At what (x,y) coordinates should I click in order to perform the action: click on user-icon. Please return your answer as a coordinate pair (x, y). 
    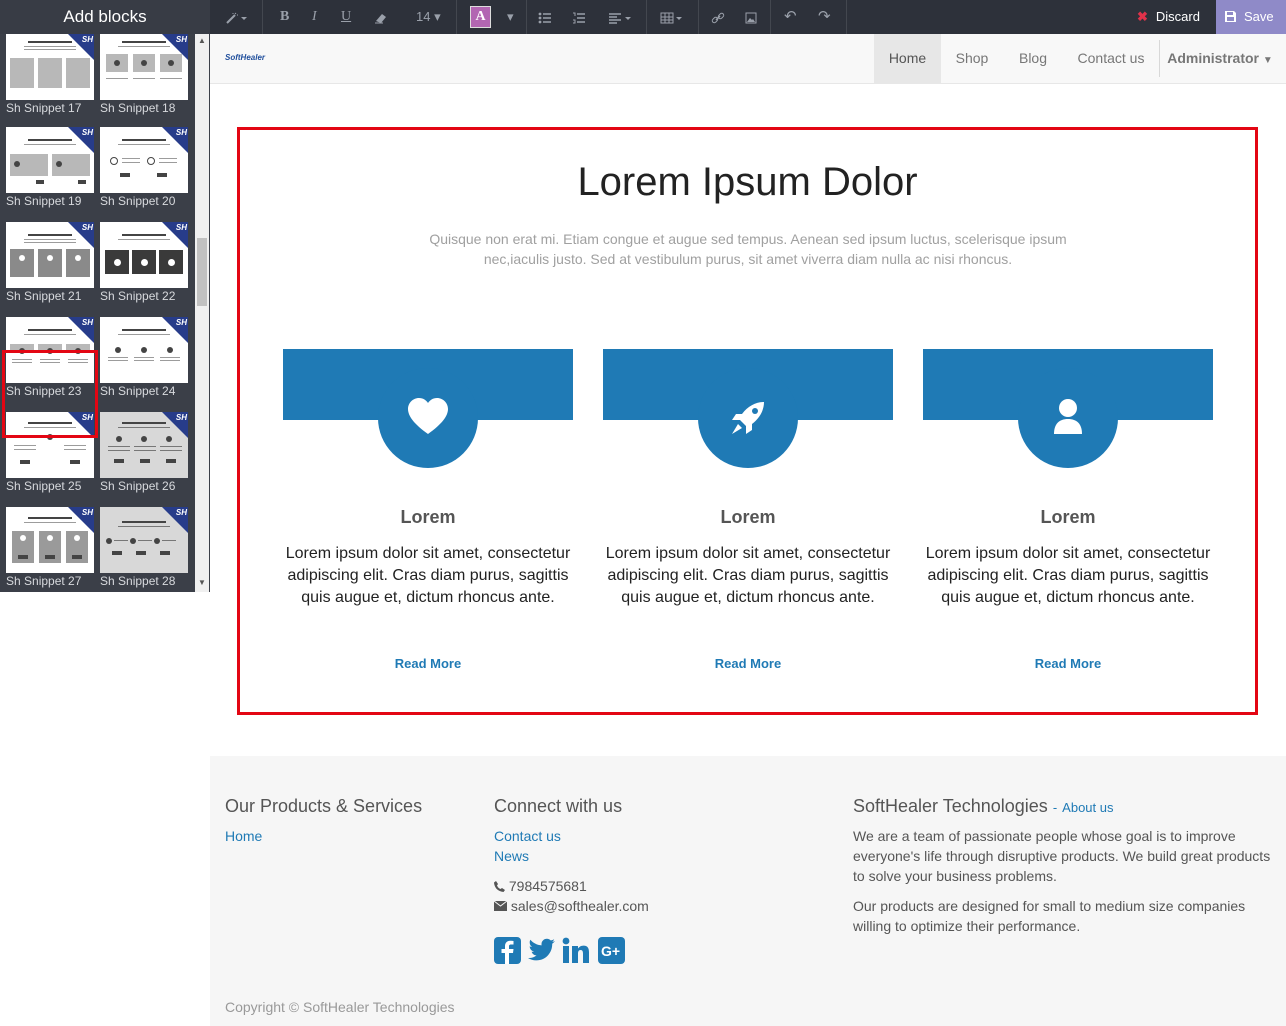
    Looking at the image, I should click on (1068, 416).